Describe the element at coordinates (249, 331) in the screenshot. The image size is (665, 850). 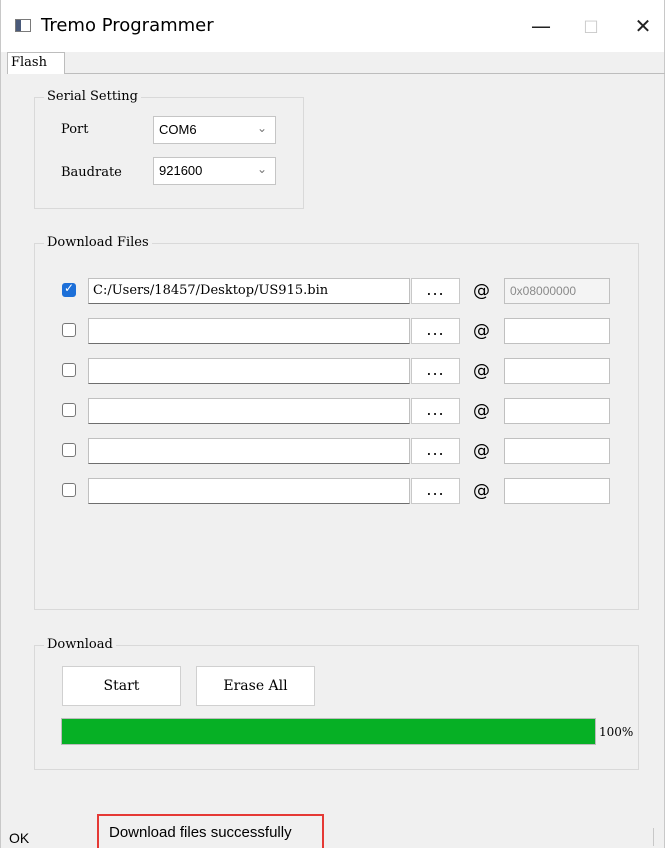
I see `file-row-2-path-input` at that location.